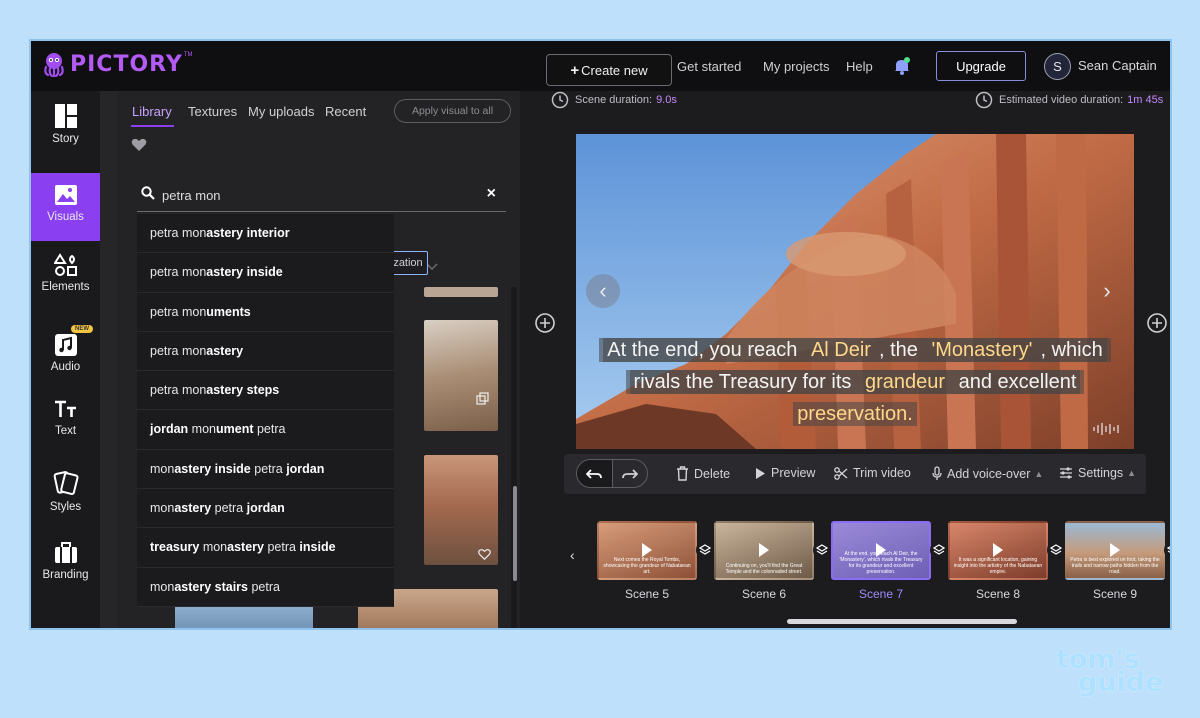 The height and width of the screenshot is (718, 1200). What do you see at coordinates (793, 473) in the screenshot?
I see `preview-label: Preview` at bounding box center [793, 473].